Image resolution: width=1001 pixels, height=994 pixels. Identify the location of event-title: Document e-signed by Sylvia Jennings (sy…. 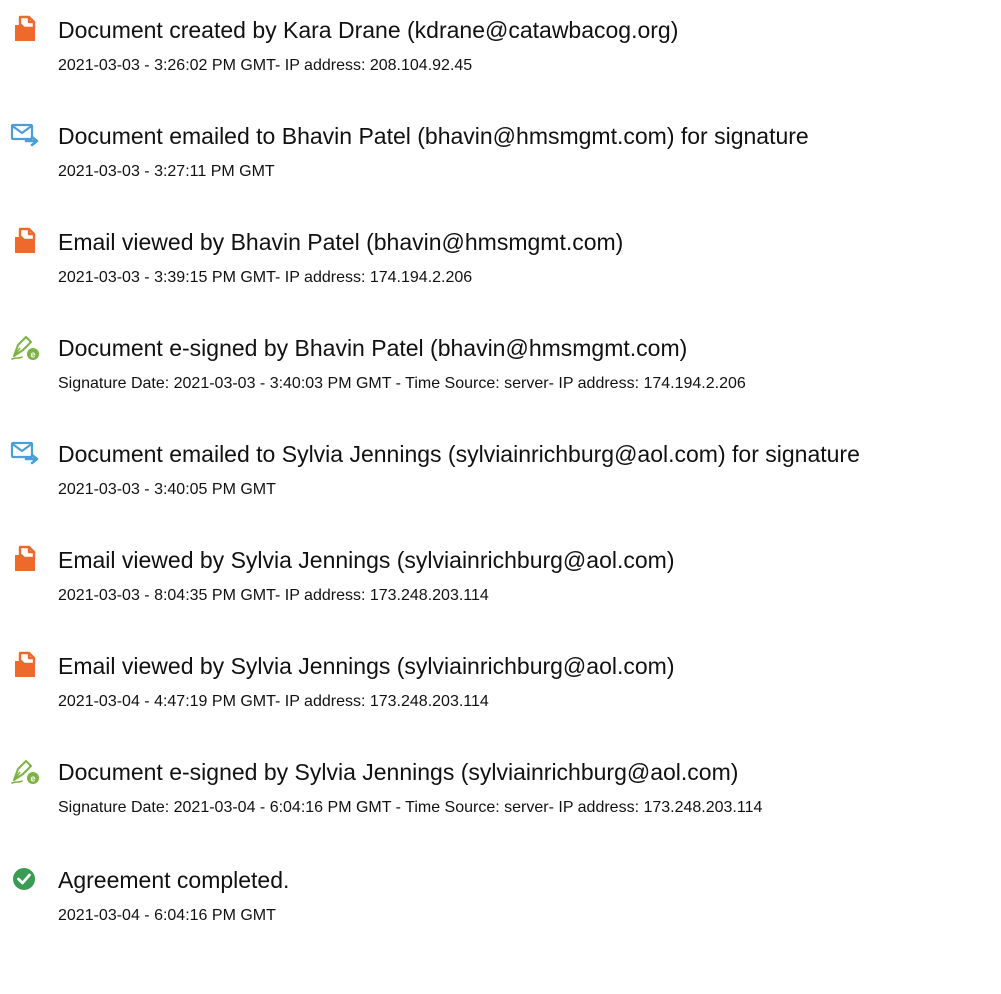
(398, 772).